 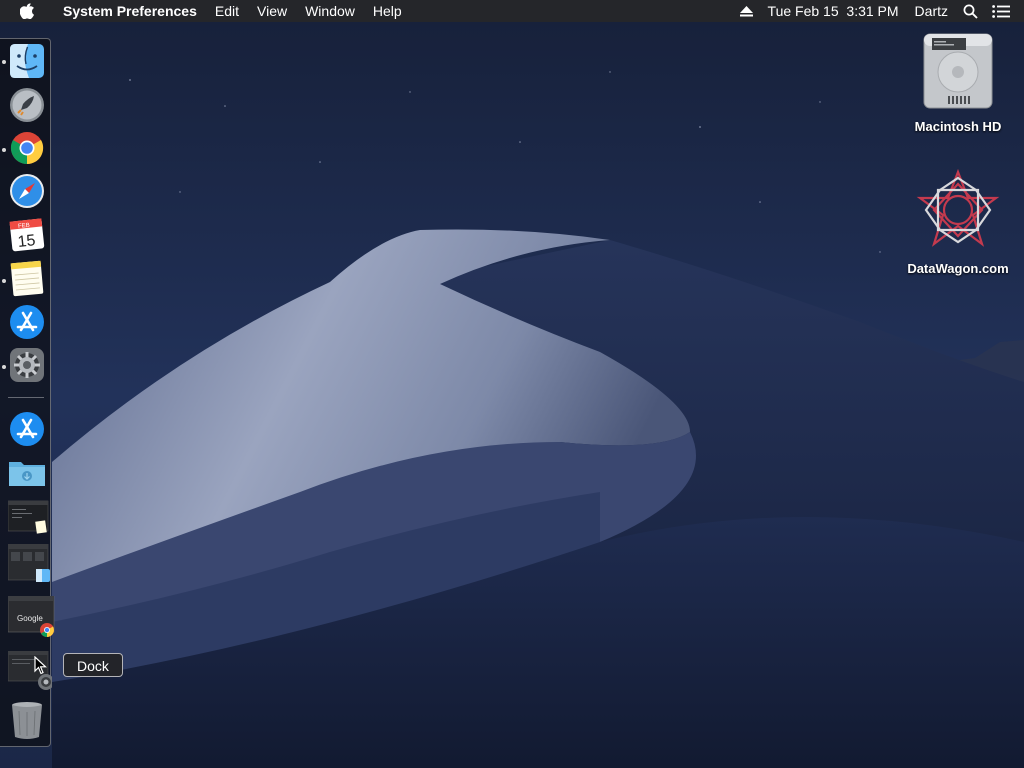 I want to click on dock-item-system-preferences, so click(x=27, y=365).